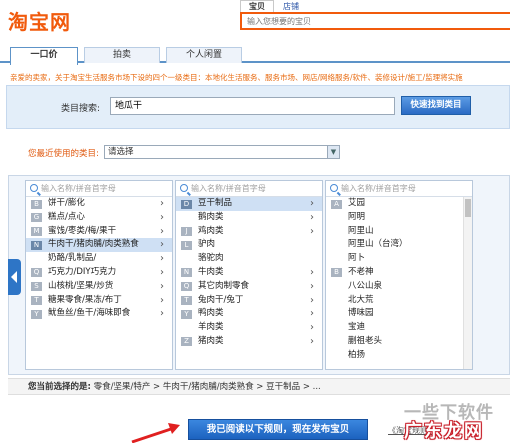  What do you see at coordinates (63, 154) in the screenshot?
I see `recent-categories-label: 您最近使用的类目:` at bounding box center [63, 154].